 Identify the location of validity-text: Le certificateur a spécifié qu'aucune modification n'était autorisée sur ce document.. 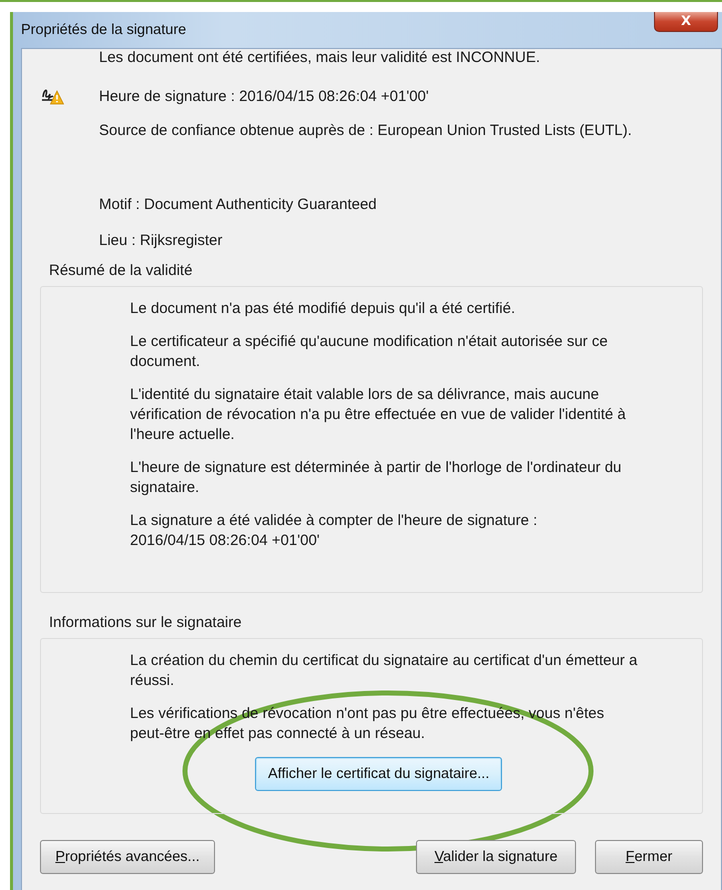
(369, 352).